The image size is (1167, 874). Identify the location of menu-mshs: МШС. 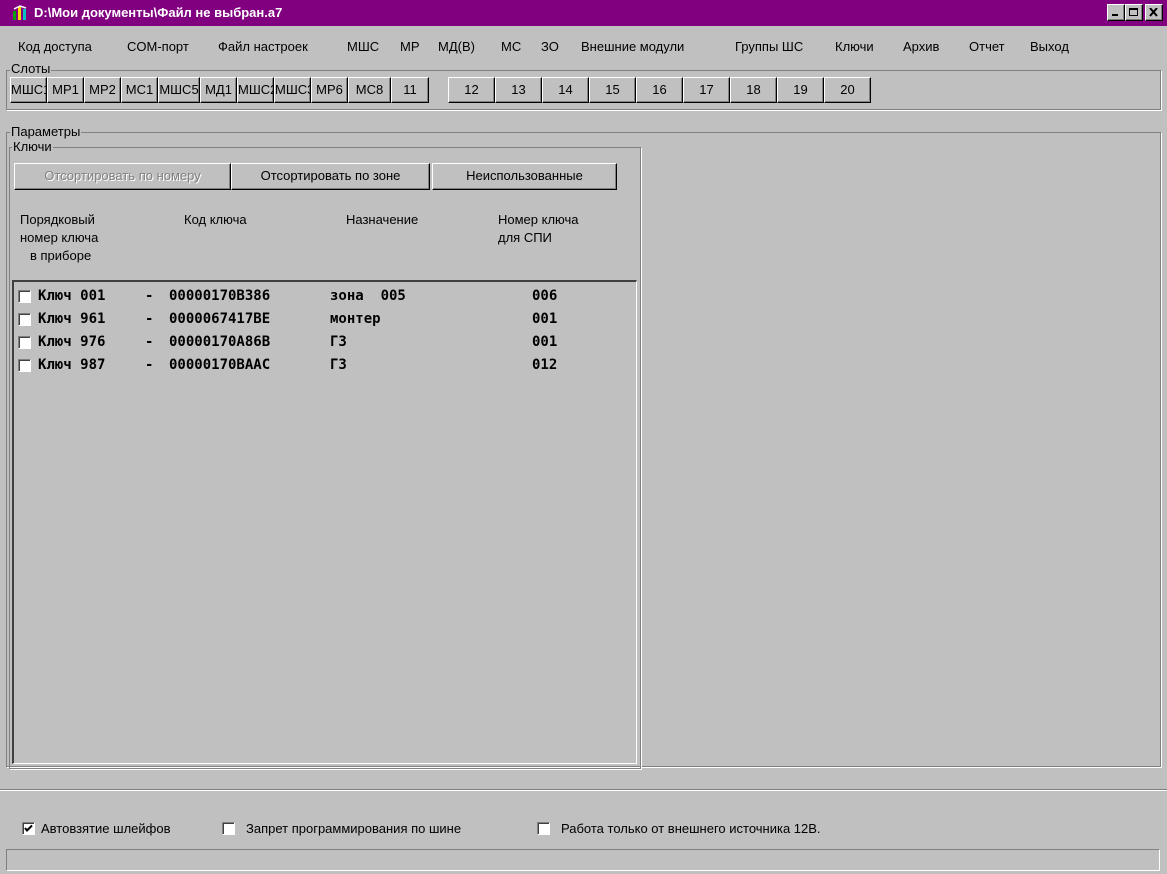
(363, 46).